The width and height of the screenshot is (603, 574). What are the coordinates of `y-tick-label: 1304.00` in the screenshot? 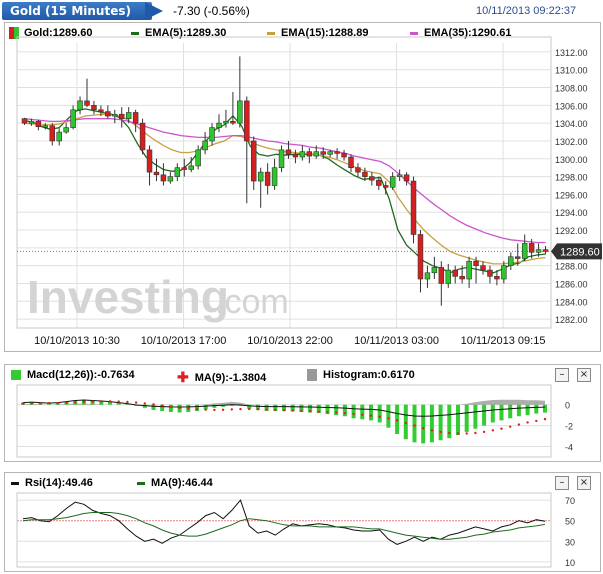 It's located at (571, 124).